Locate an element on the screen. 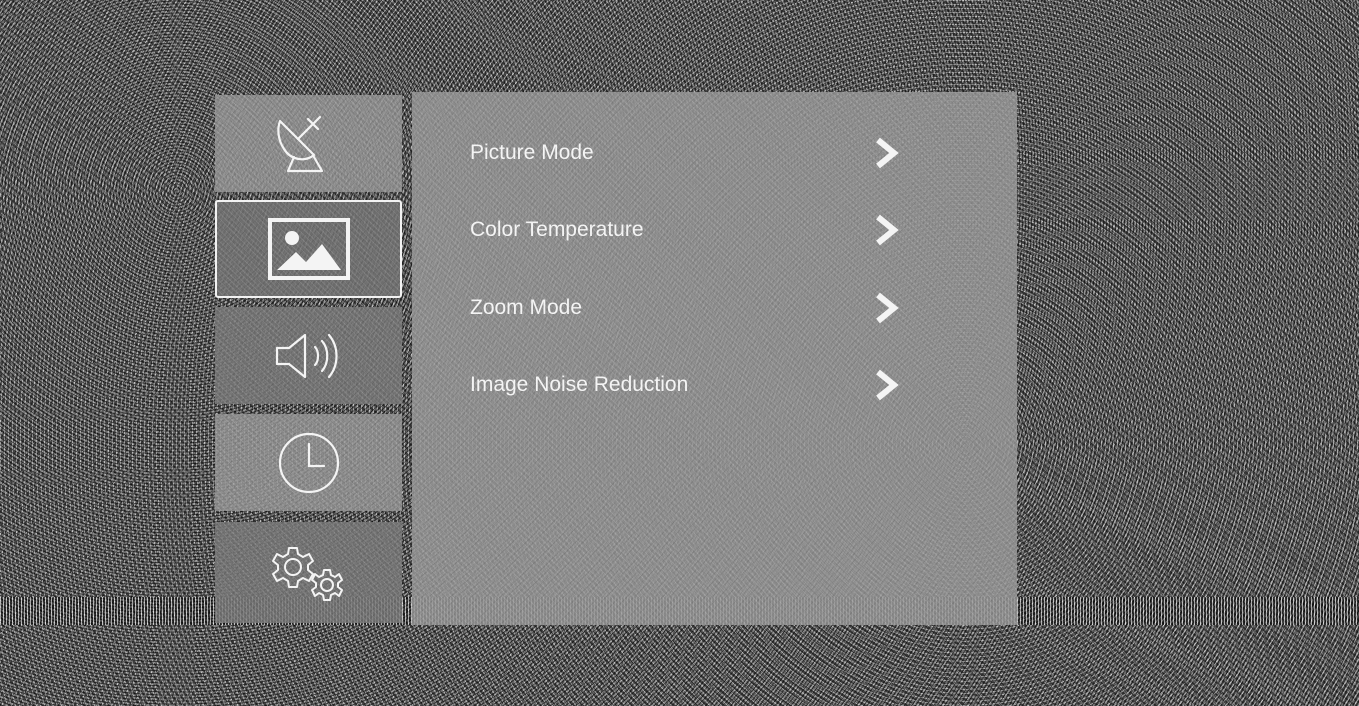 This screenshot has height=706, width=1359. sidebar-item-channel is located at coordinates (308, 143).